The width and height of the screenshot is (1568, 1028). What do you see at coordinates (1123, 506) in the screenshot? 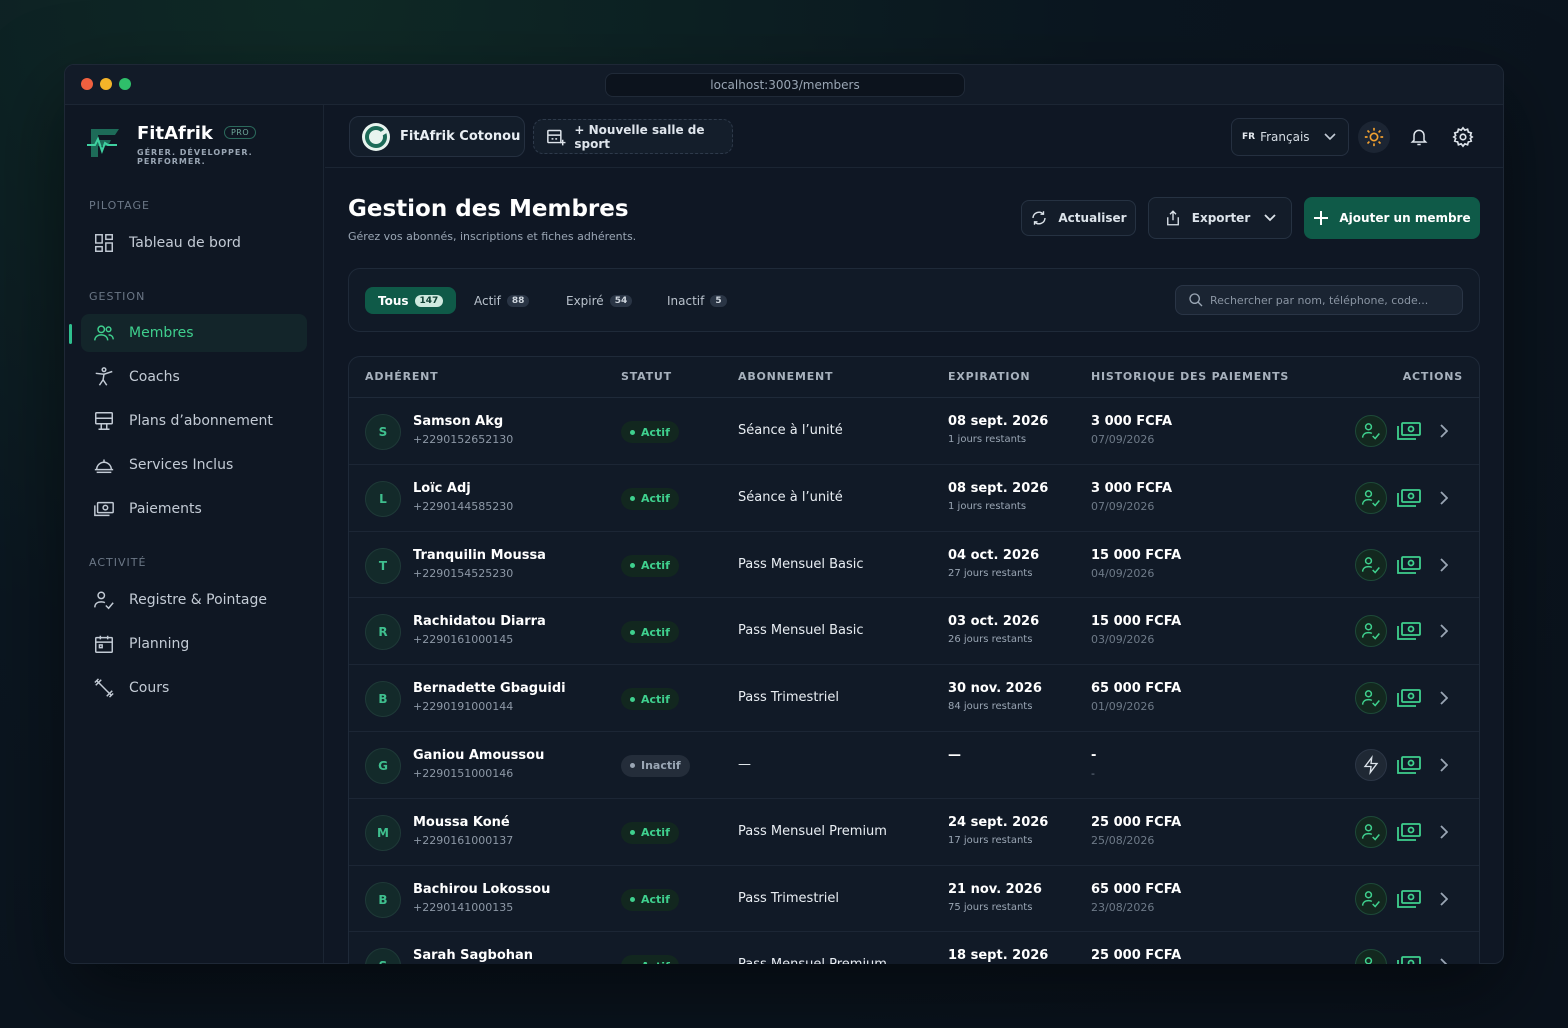
I see `payment-date: 07/09/2026` at bounding box center [1123, 506].